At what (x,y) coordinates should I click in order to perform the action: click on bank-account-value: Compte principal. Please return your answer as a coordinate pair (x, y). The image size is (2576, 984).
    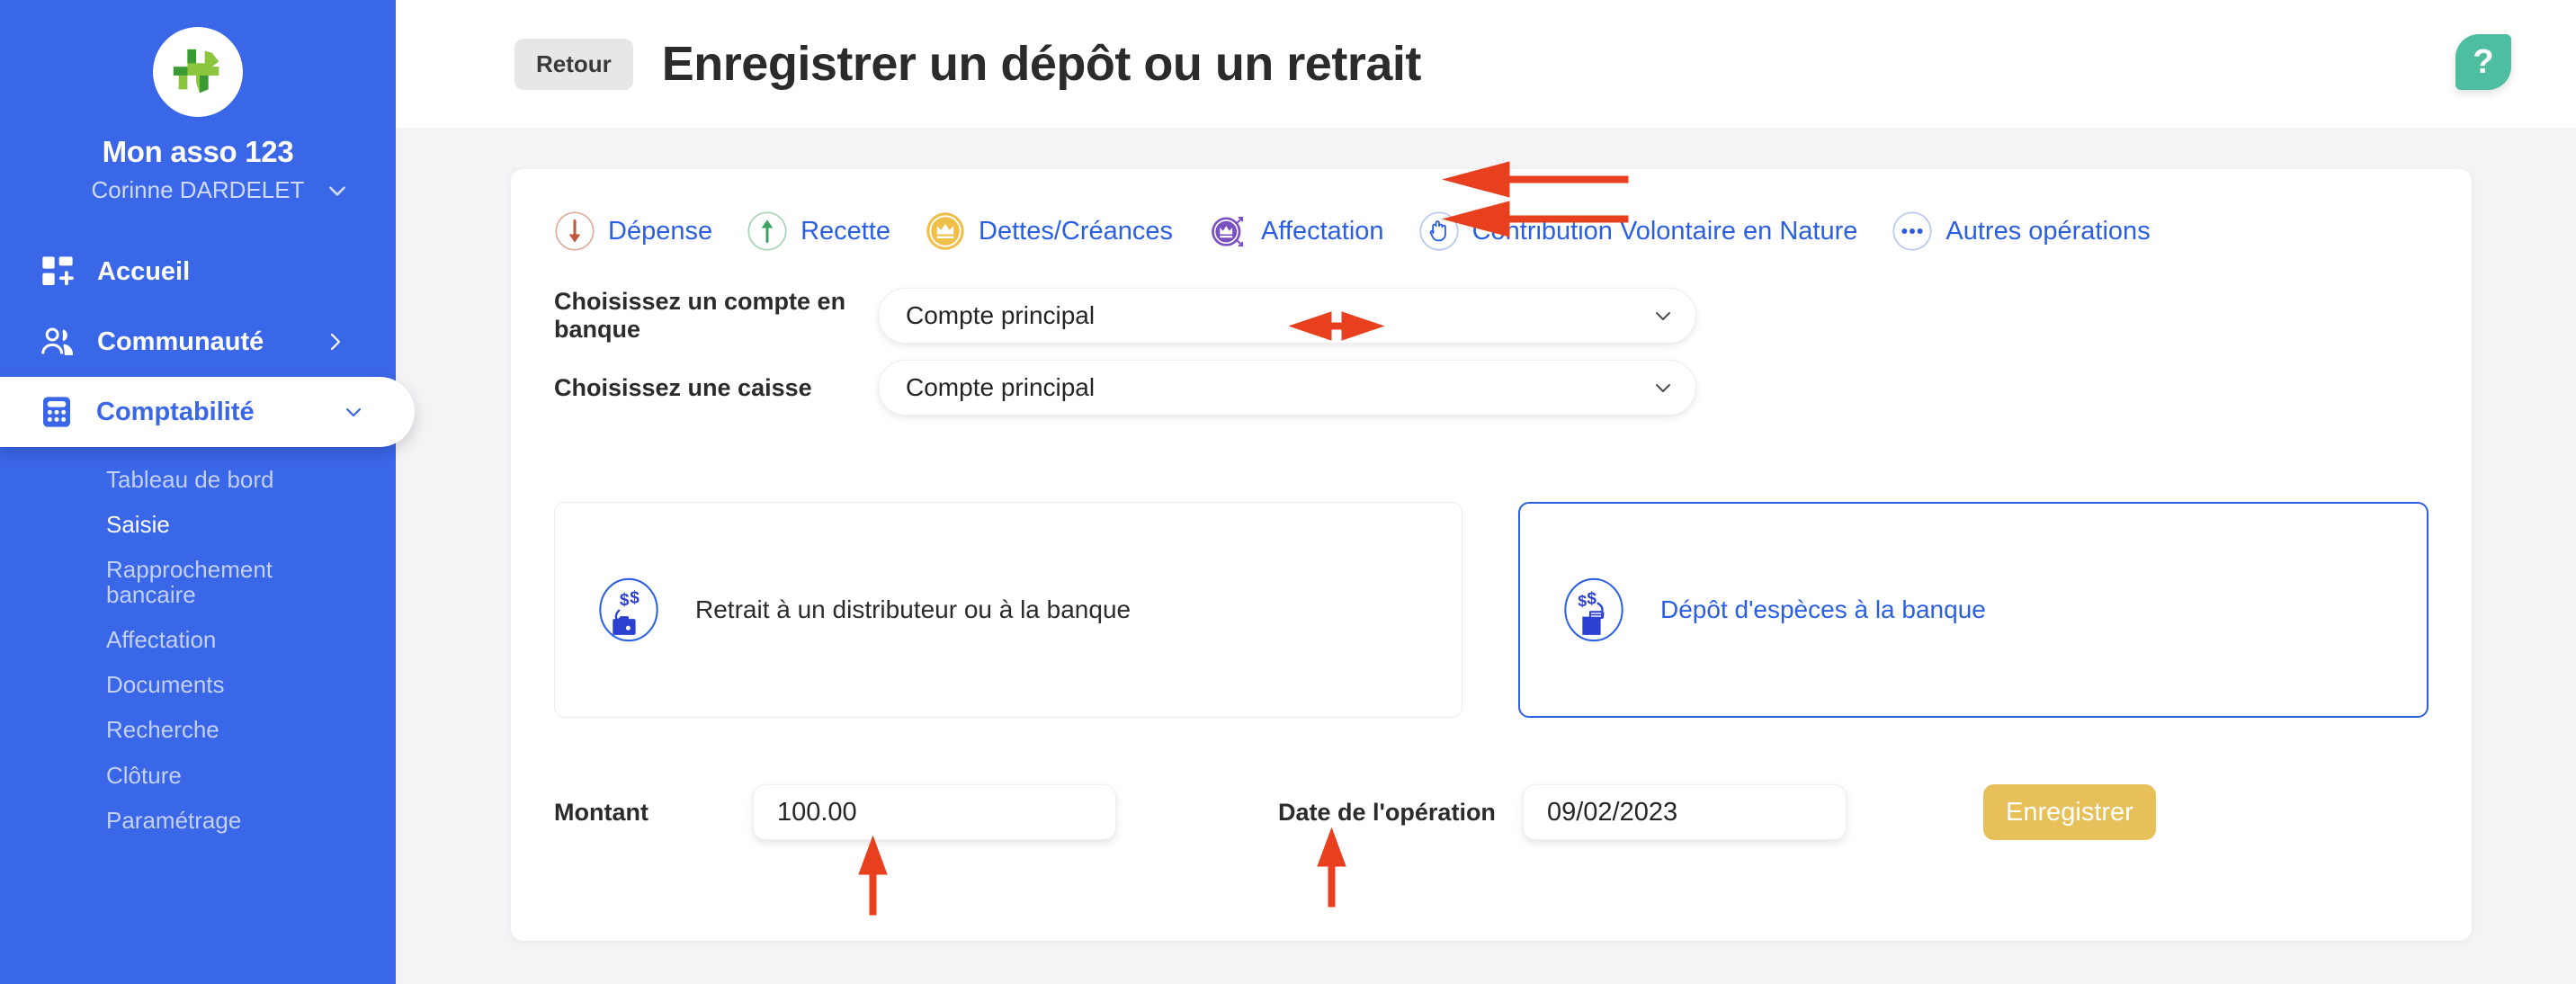
    Looking at the image, I should click on (1001, 315).